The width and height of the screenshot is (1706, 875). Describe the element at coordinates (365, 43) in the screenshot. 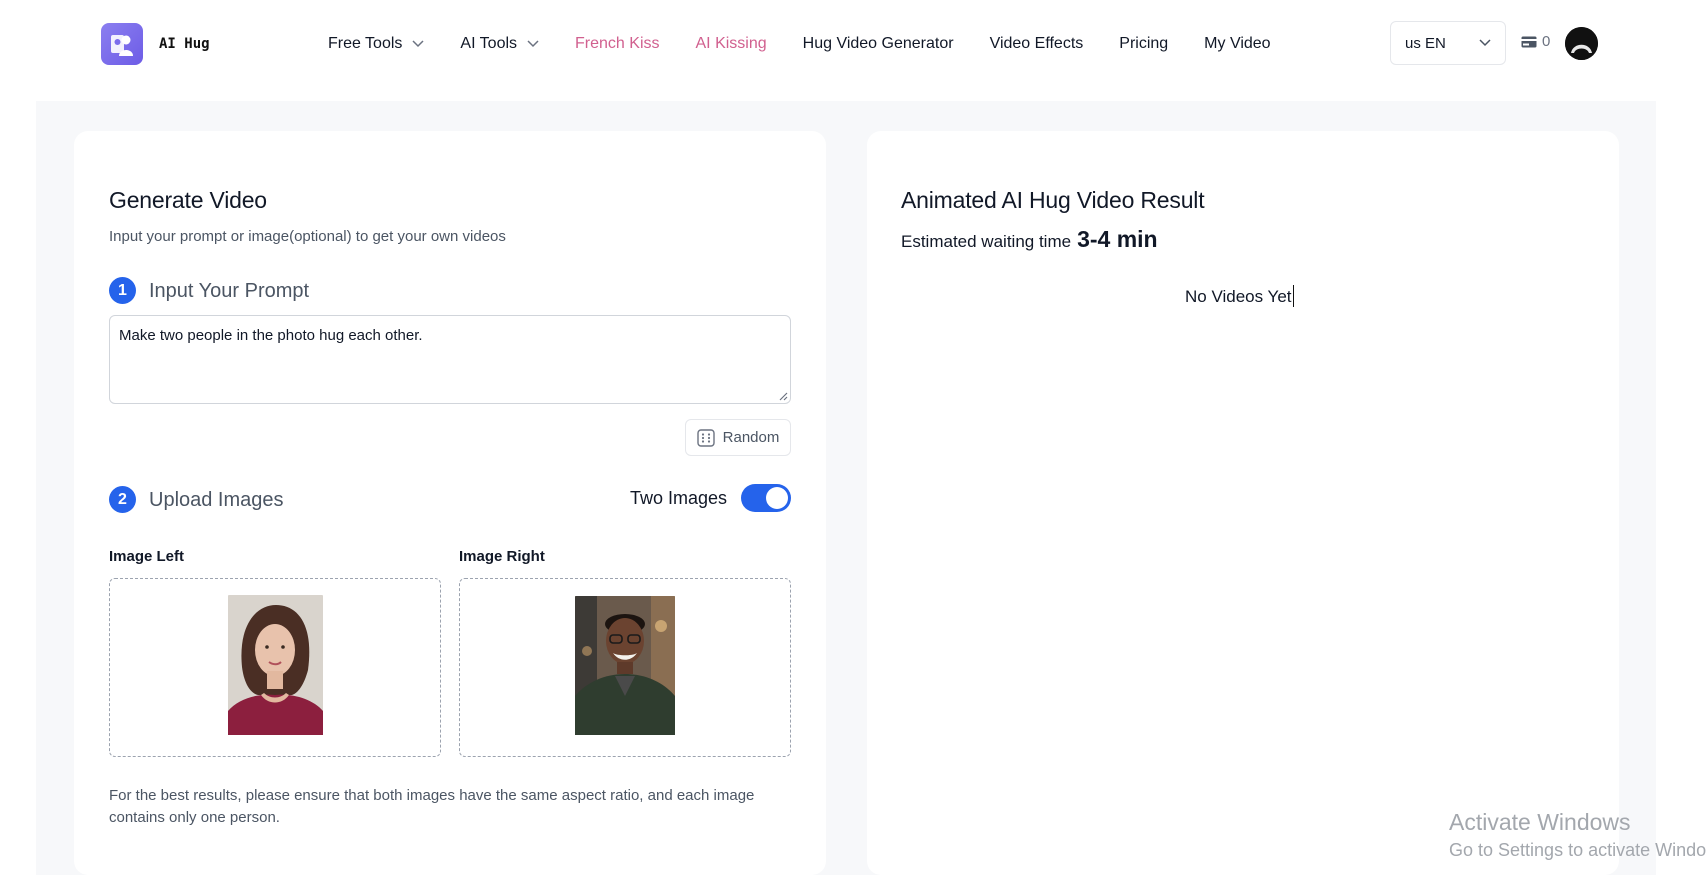

I see `nav-label: Free Tools` at that location.